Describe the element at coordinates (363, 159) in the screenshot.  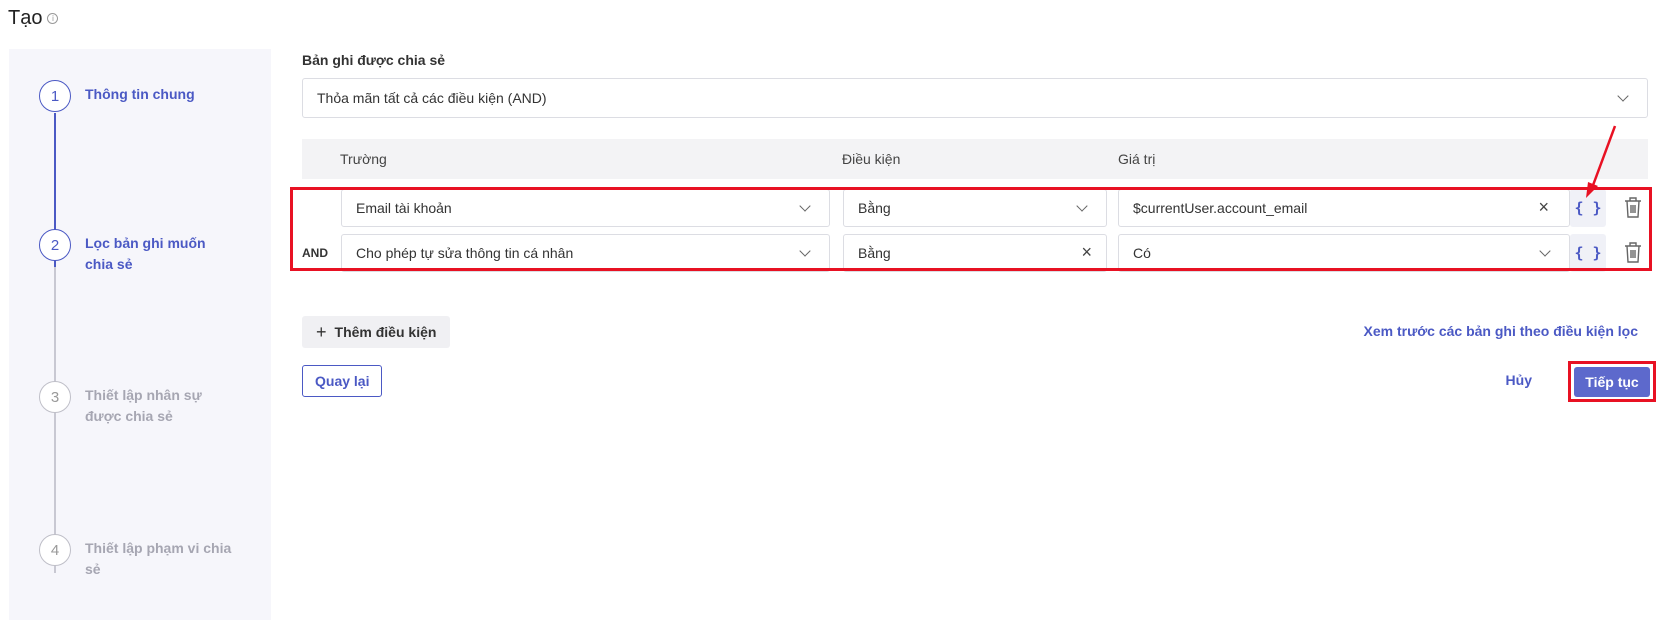
I see `column-header-field: Trường` at that location.